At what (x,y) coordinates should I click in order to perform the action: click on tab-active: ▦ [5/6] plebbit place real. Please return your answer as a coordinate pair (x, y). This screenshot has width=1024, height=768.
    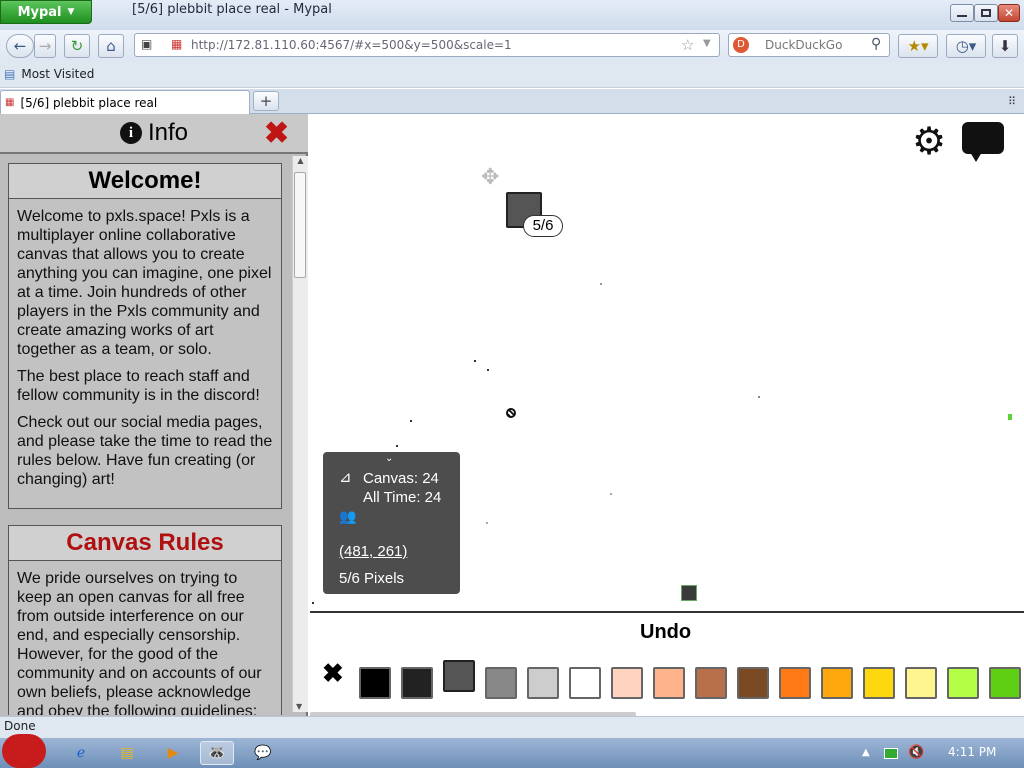
    Looking at the image, I should click on (125, 102).